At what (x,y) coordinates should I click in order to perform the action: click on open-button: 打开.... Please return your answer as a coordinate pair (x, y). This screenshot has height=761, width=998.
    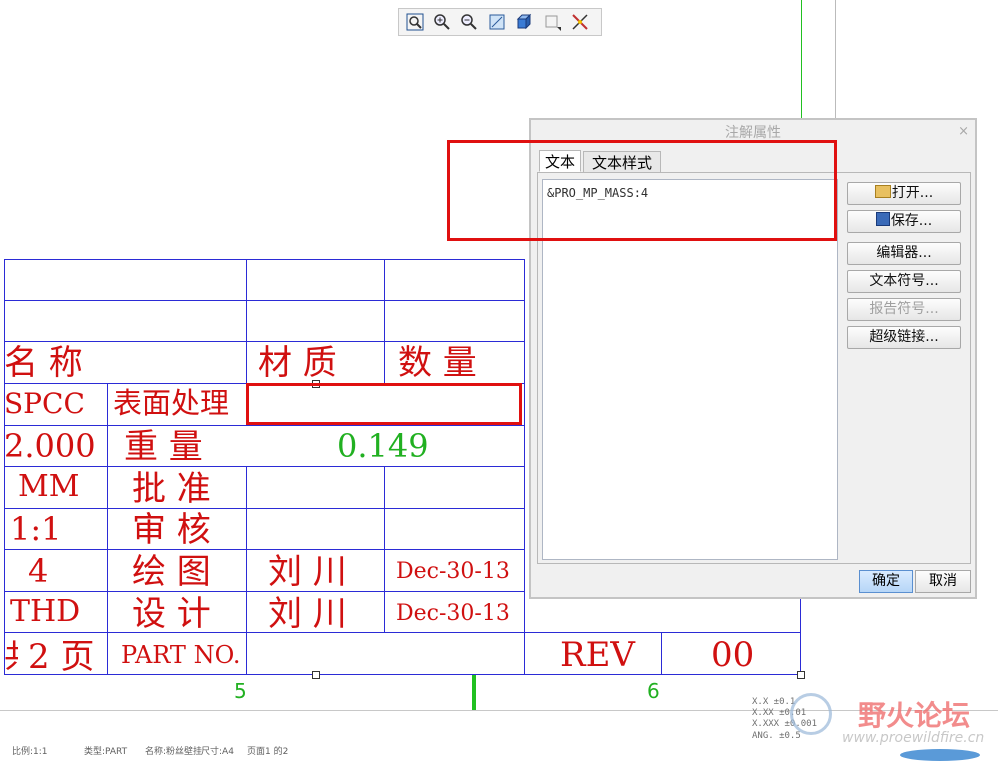
    Looking at the image, I should click on (904, 193).